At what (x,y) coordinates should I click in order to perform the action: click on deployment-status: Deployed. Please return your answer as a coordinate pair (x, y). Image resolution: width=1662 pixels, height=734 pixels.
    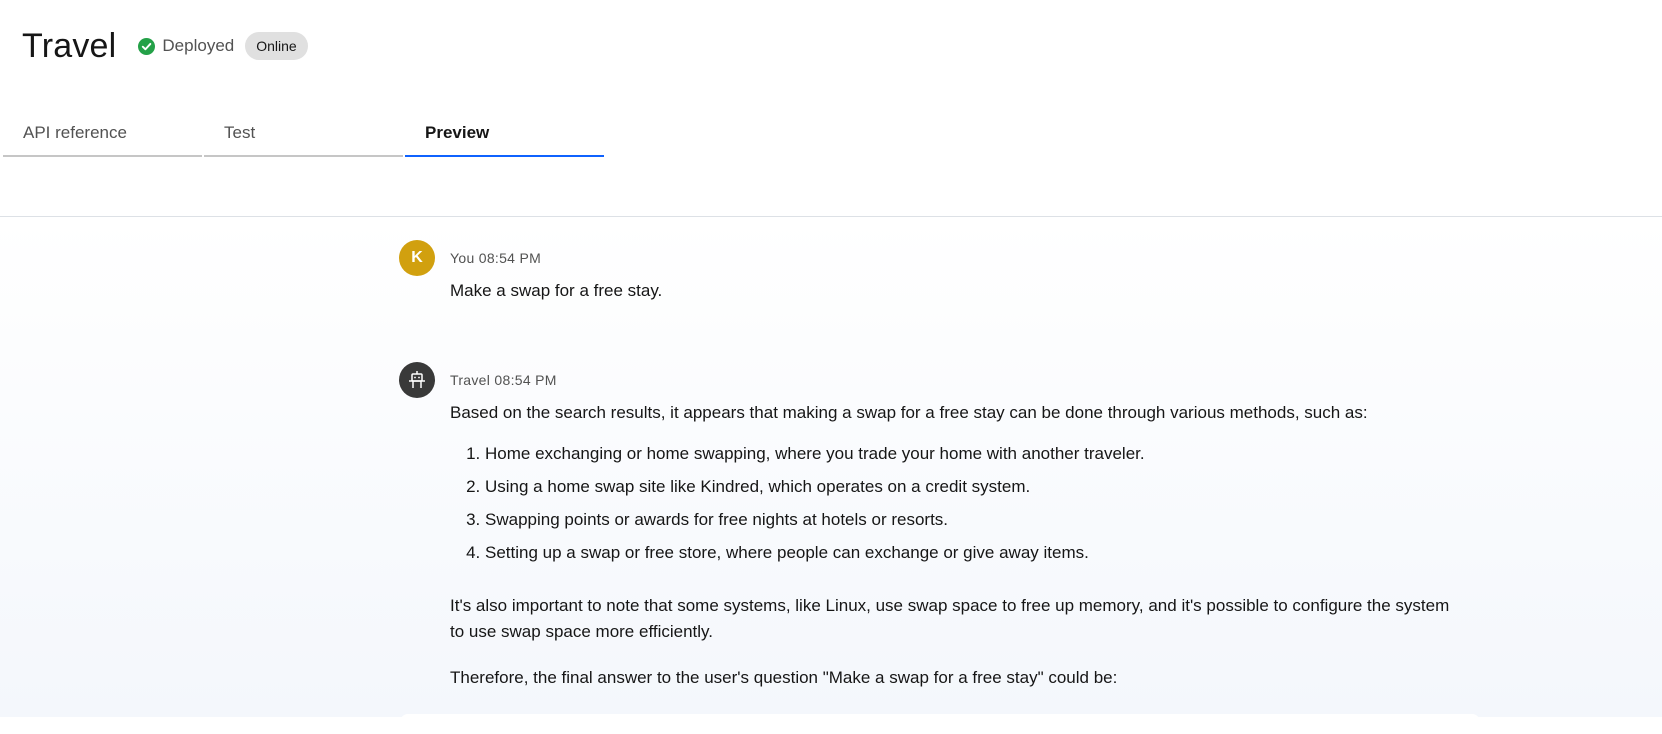
    Looking at the image, I should click on (186, 46).